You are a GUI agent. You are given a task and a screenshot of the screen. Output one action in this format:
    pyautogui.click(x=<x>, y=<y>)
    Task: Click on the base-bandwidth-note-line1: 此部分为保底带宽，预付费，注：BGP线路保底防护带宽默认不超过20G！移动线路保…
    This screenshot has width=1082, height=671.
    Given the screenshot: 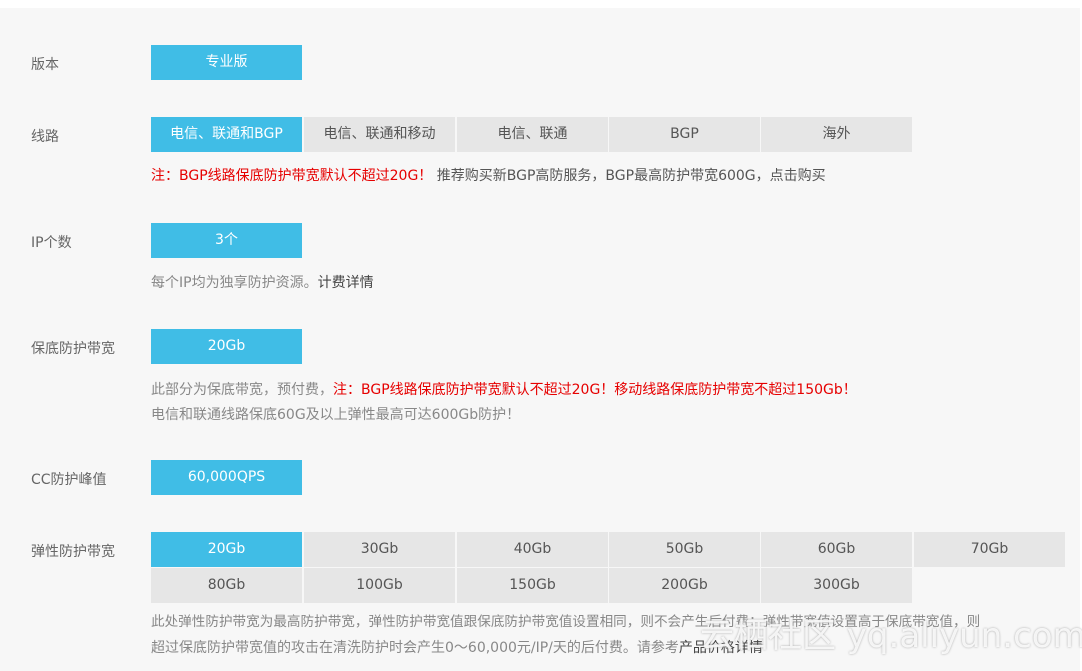 What is the action you would take?
    pyautogui.click(x=504, y=390)
    